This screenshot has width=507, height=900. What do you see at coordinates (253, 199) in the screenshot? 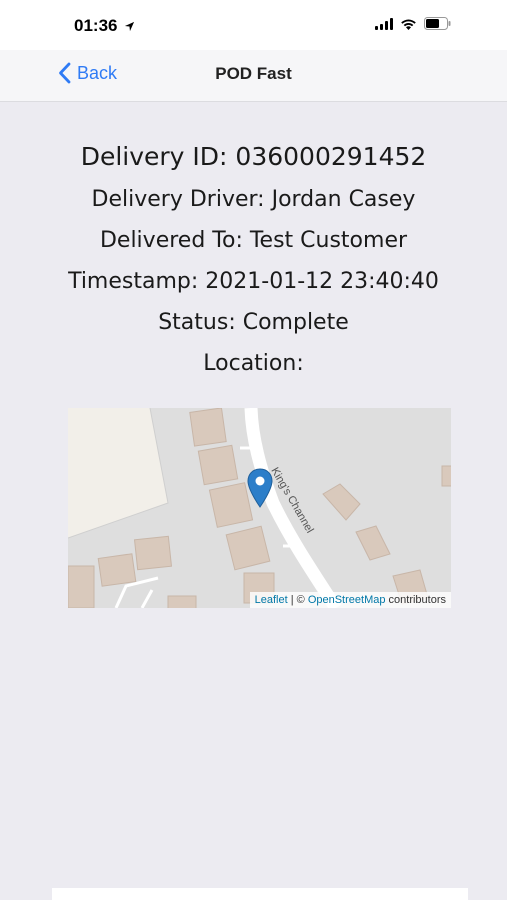
I see `delivery-driver: Delivery Driver: Jordan Casey` at bounding box center [253, 199].